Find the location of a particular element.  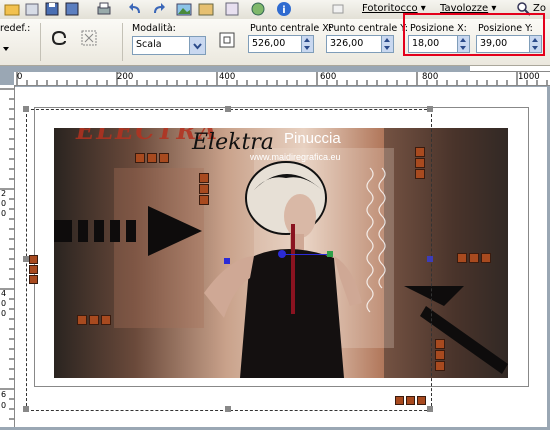

center-y-spinner is located at coordinates (387, 44).